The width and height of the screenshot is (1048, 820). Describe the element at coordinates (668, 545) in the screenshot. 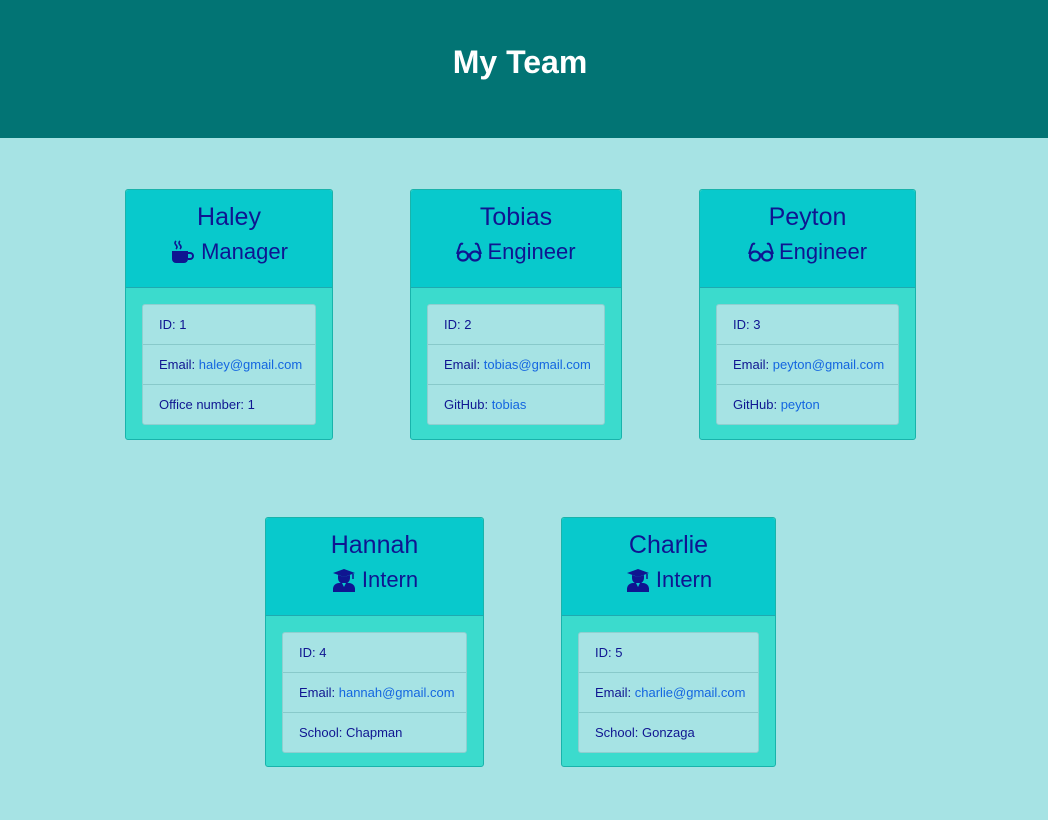

I see `employee-name: Charlie` at that location.